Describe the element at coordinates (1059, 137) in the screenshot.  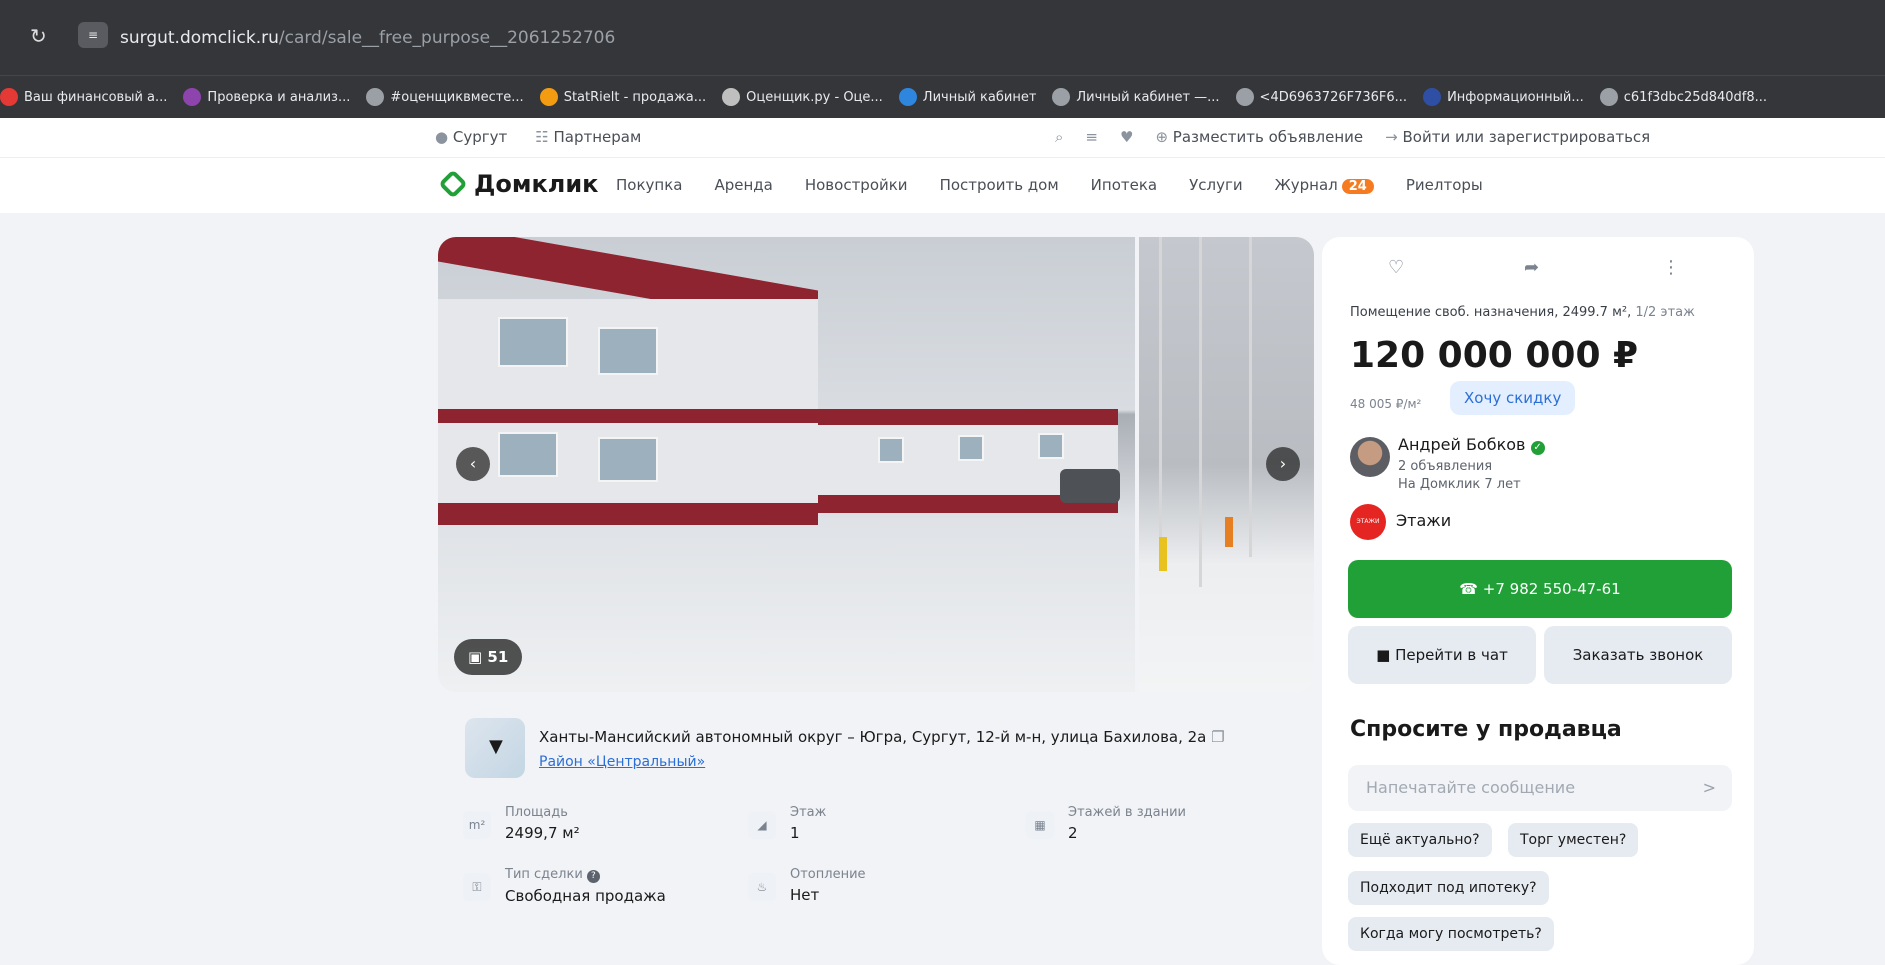
I see `search-icon: ⌕` at that location.